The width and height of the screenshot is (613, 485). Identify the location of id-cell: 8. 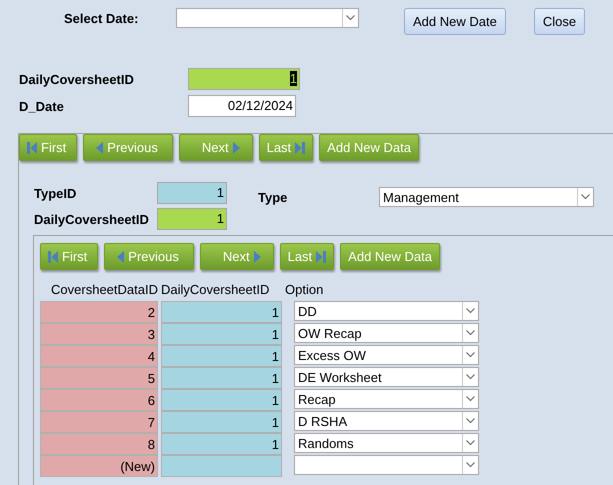
(99, 444).